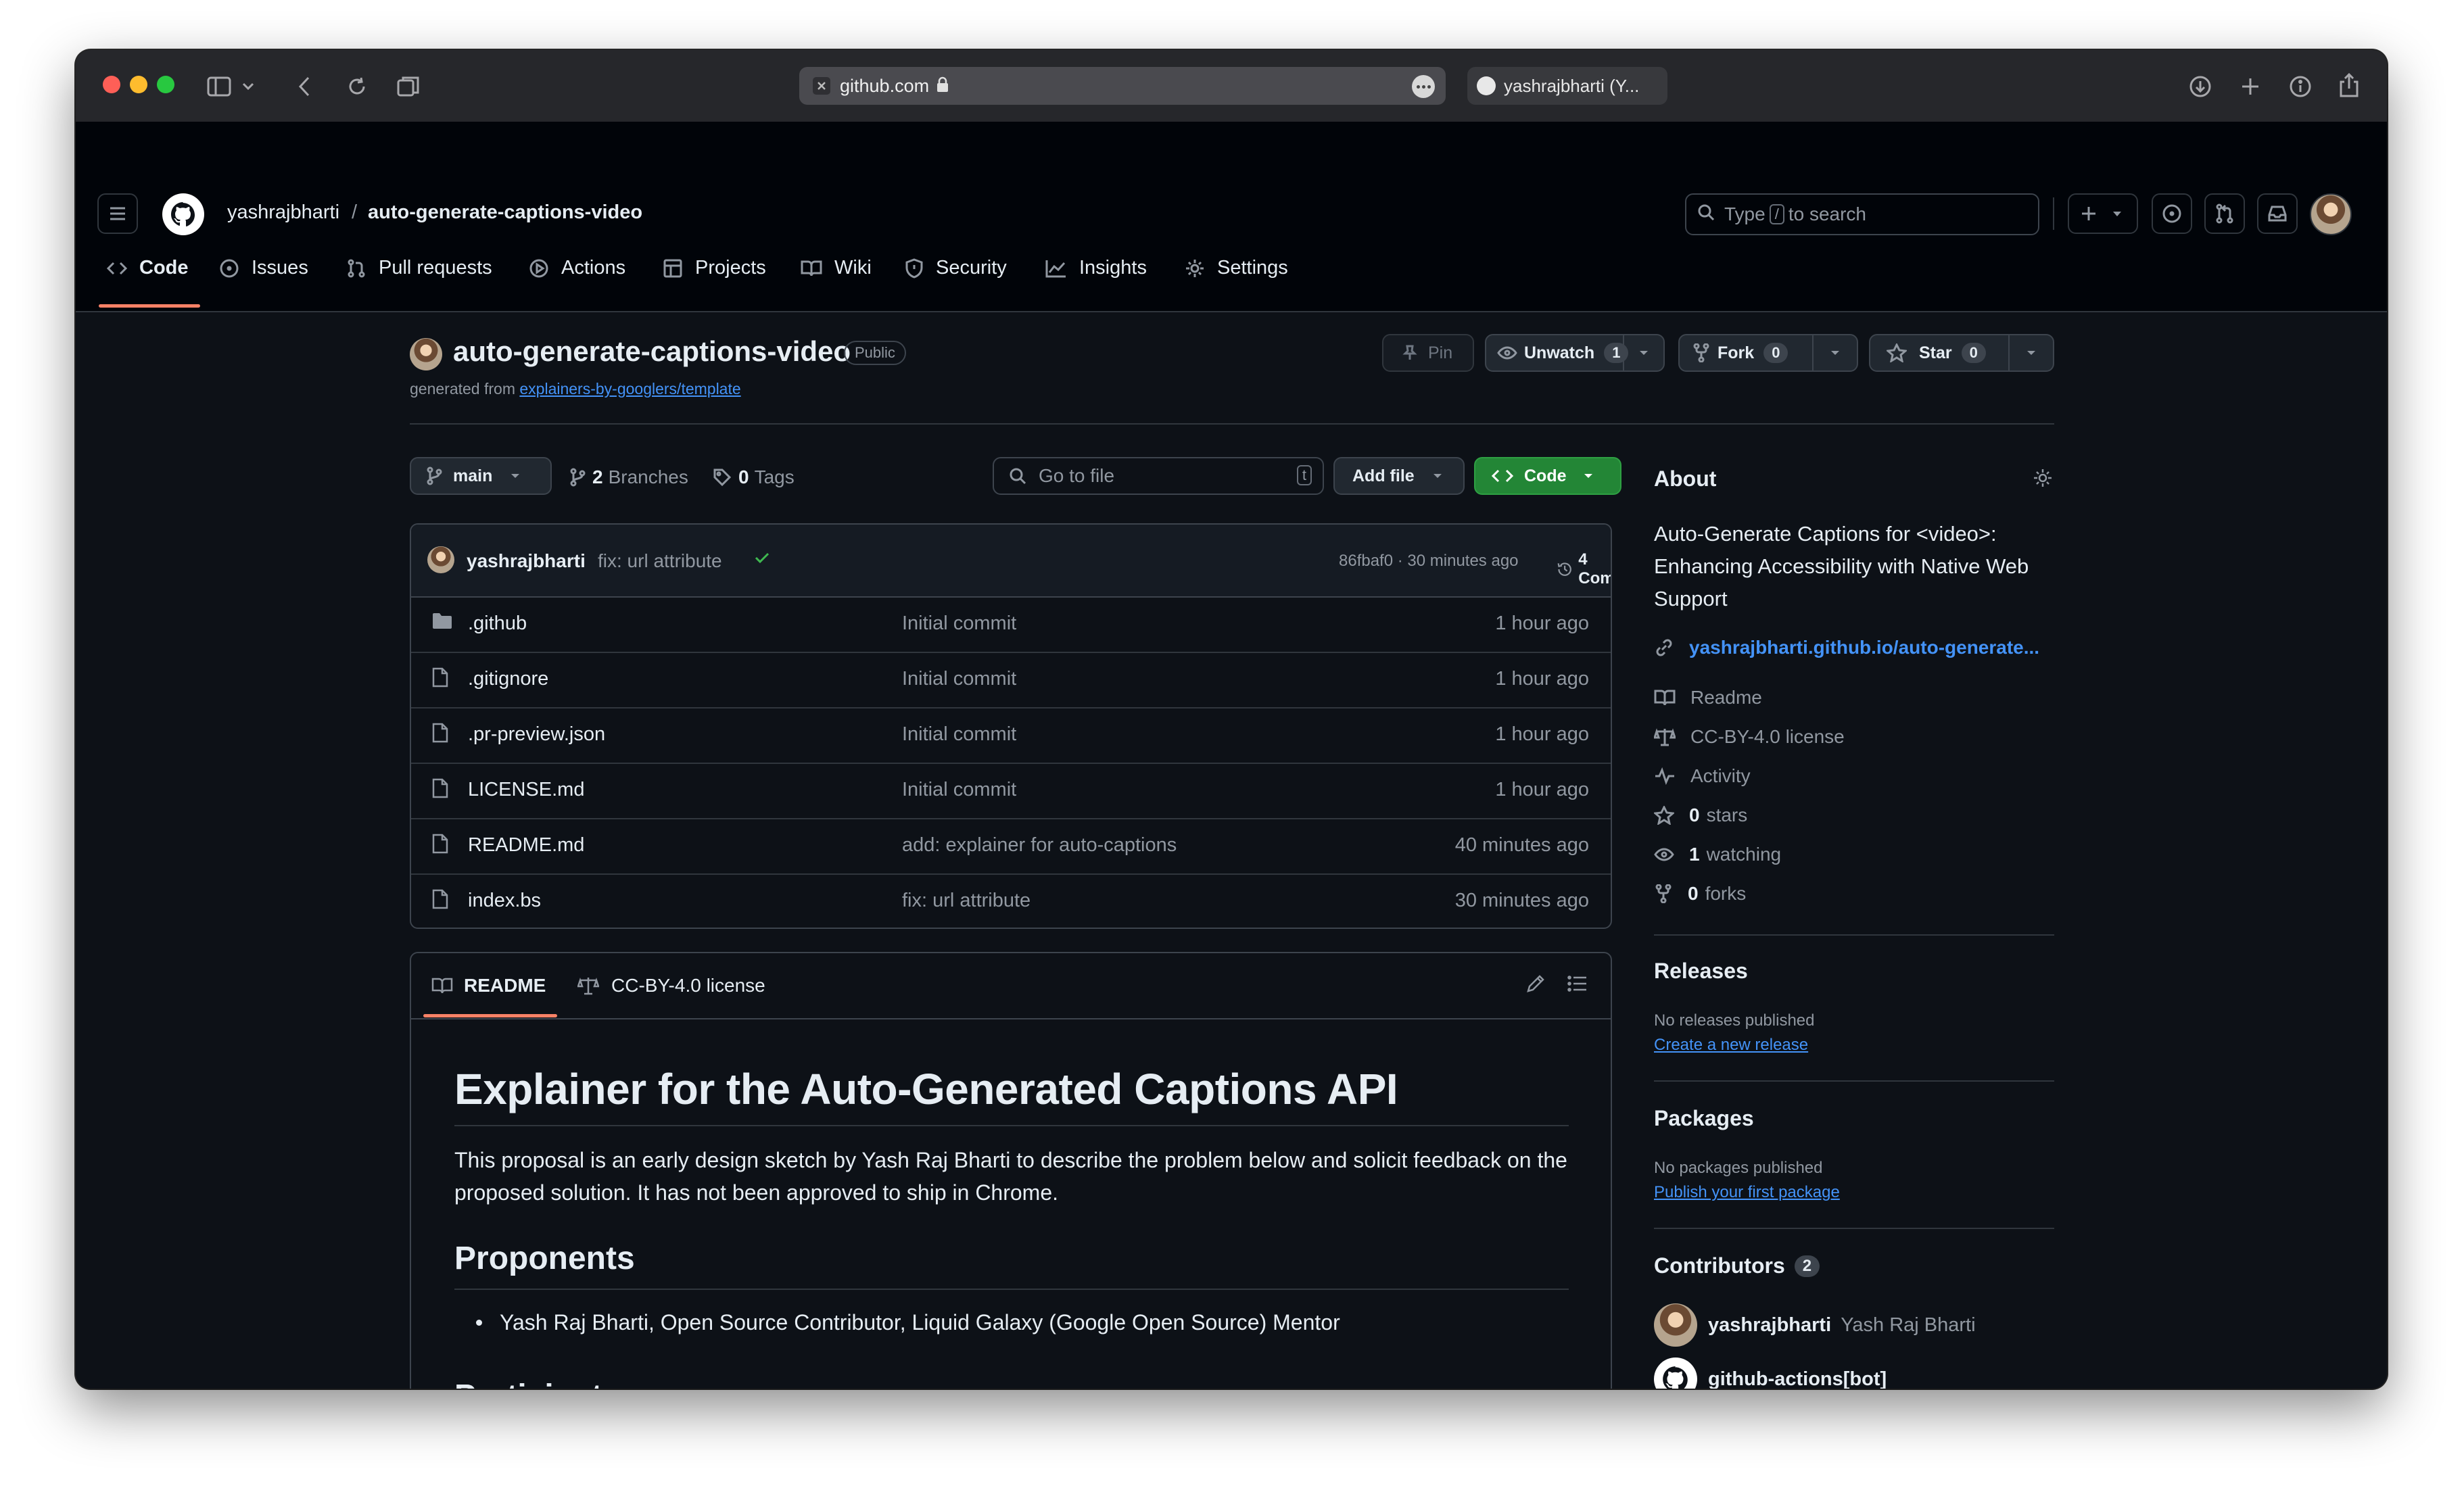 This screenshot has height=1490, width=2464. What do you see at coordinates (1158, 476) in the screenshot?
I see `go-to-file-input: Go to file t` at bounding box center [1158, 476].